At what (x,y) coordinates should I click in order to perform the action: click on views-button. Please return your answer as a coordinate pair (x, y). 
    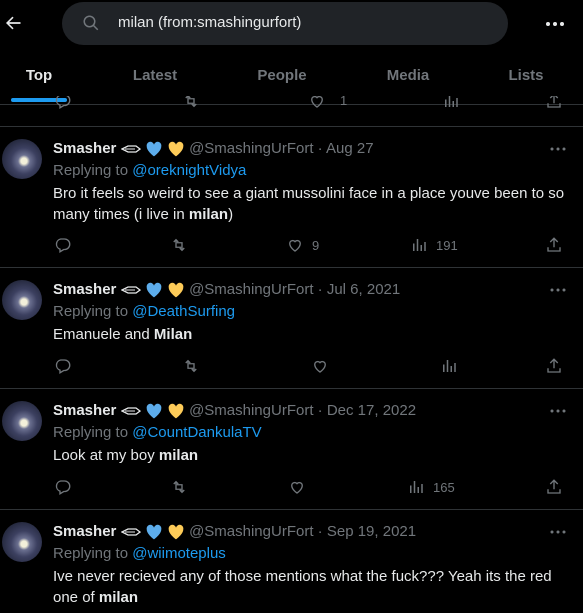
    Looking at the image, I should click on (449, 366).